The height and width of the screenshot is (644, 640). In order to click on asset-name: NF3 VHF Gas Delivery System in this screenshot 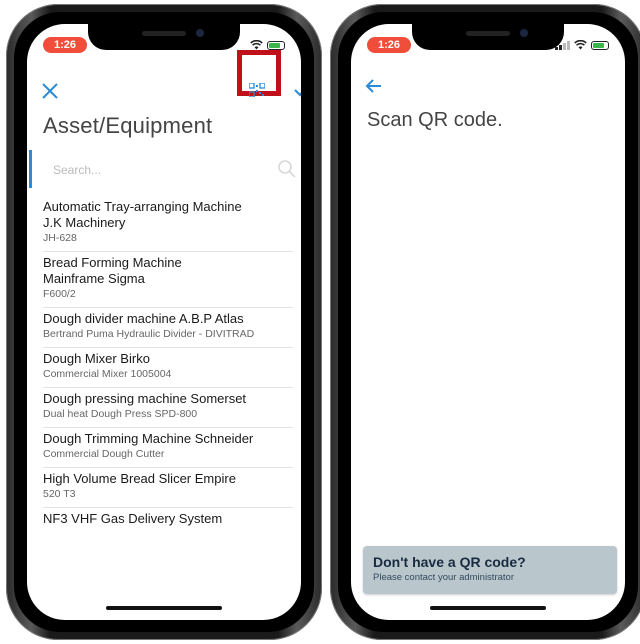, I will do `click(133, 518)`.